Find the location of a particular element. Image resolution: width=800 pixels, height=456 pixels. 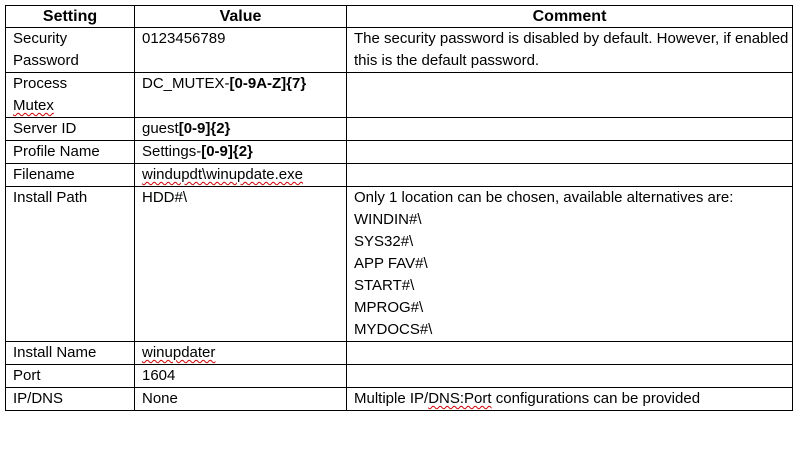

alternative-item: SYS32#\ is located at coordinates (384, 241).